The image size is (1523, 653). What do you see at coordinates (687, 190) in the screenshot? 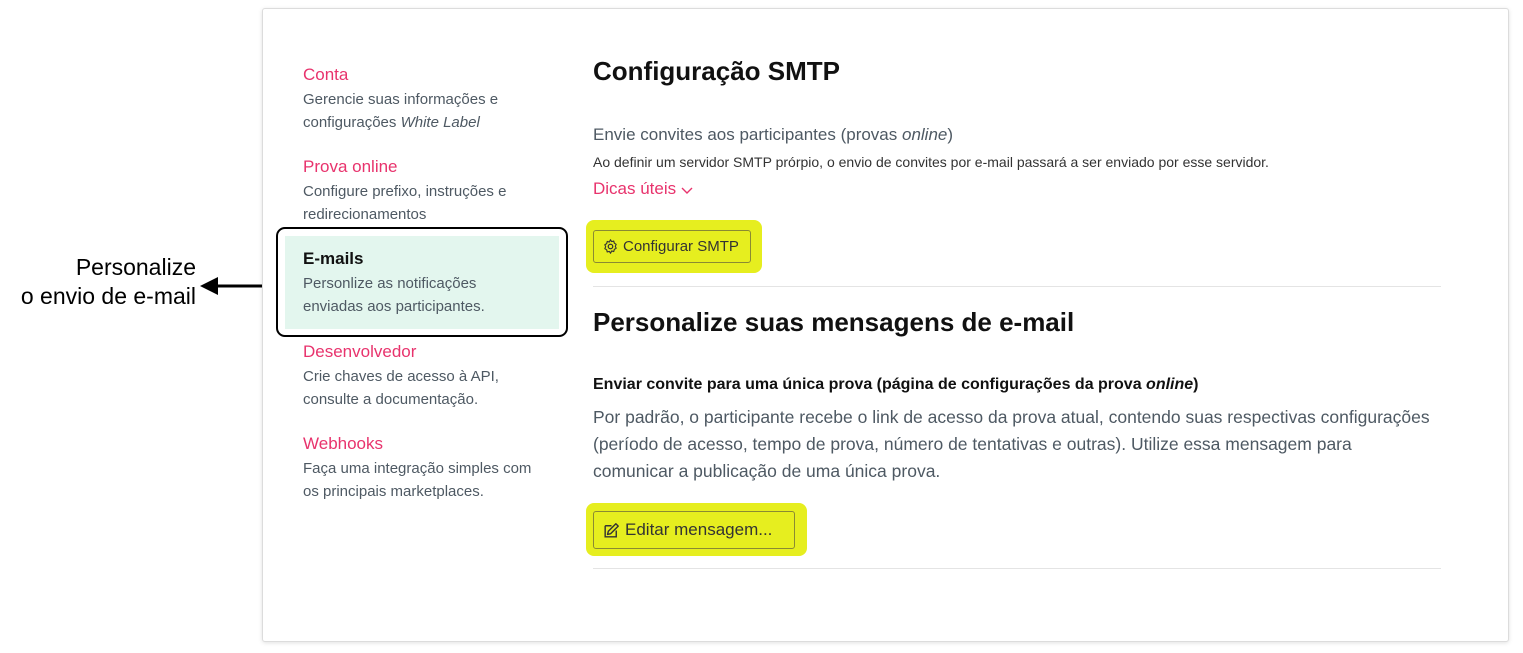
I see `chevron-down-icon` at bounding box center [687, 190].